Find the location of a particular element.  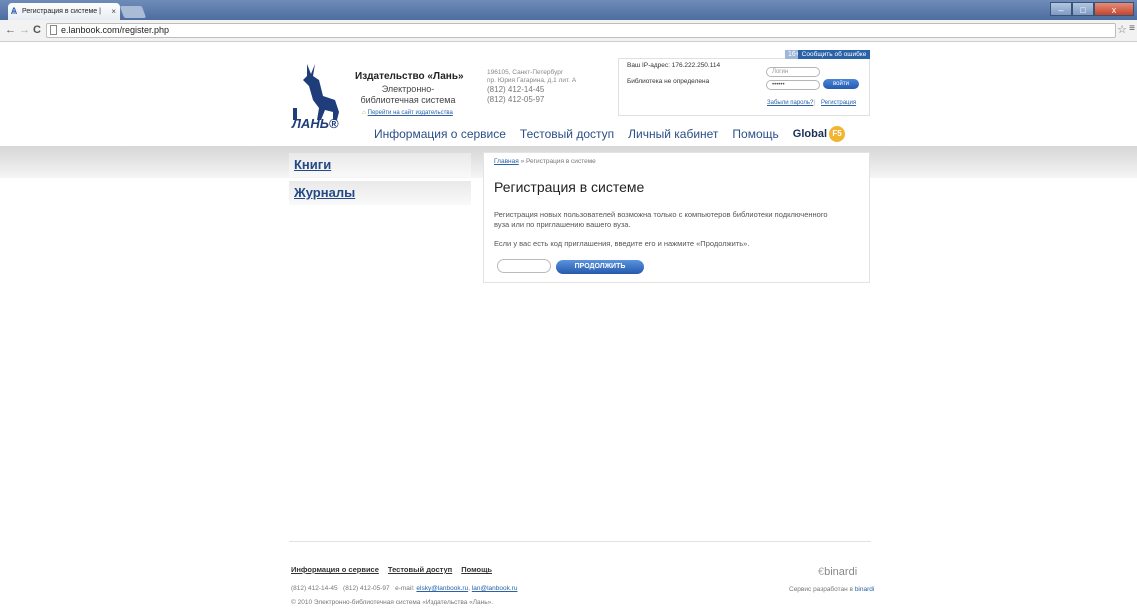

page-icon is located at coordinates (53, 30).